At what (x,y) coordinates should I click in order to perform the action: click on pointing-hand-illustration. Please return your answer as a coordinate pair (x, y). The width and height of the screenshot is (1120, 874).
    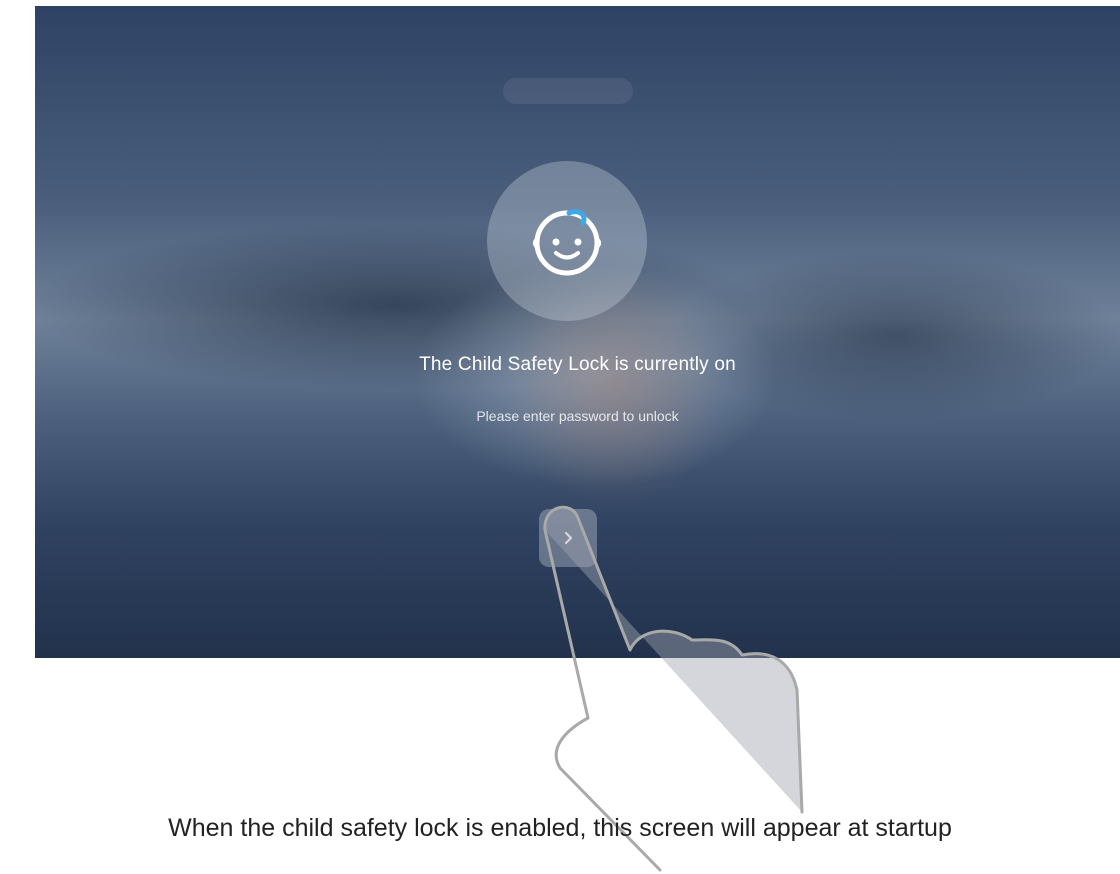
    Looking at the image, I should click on (673, 688).